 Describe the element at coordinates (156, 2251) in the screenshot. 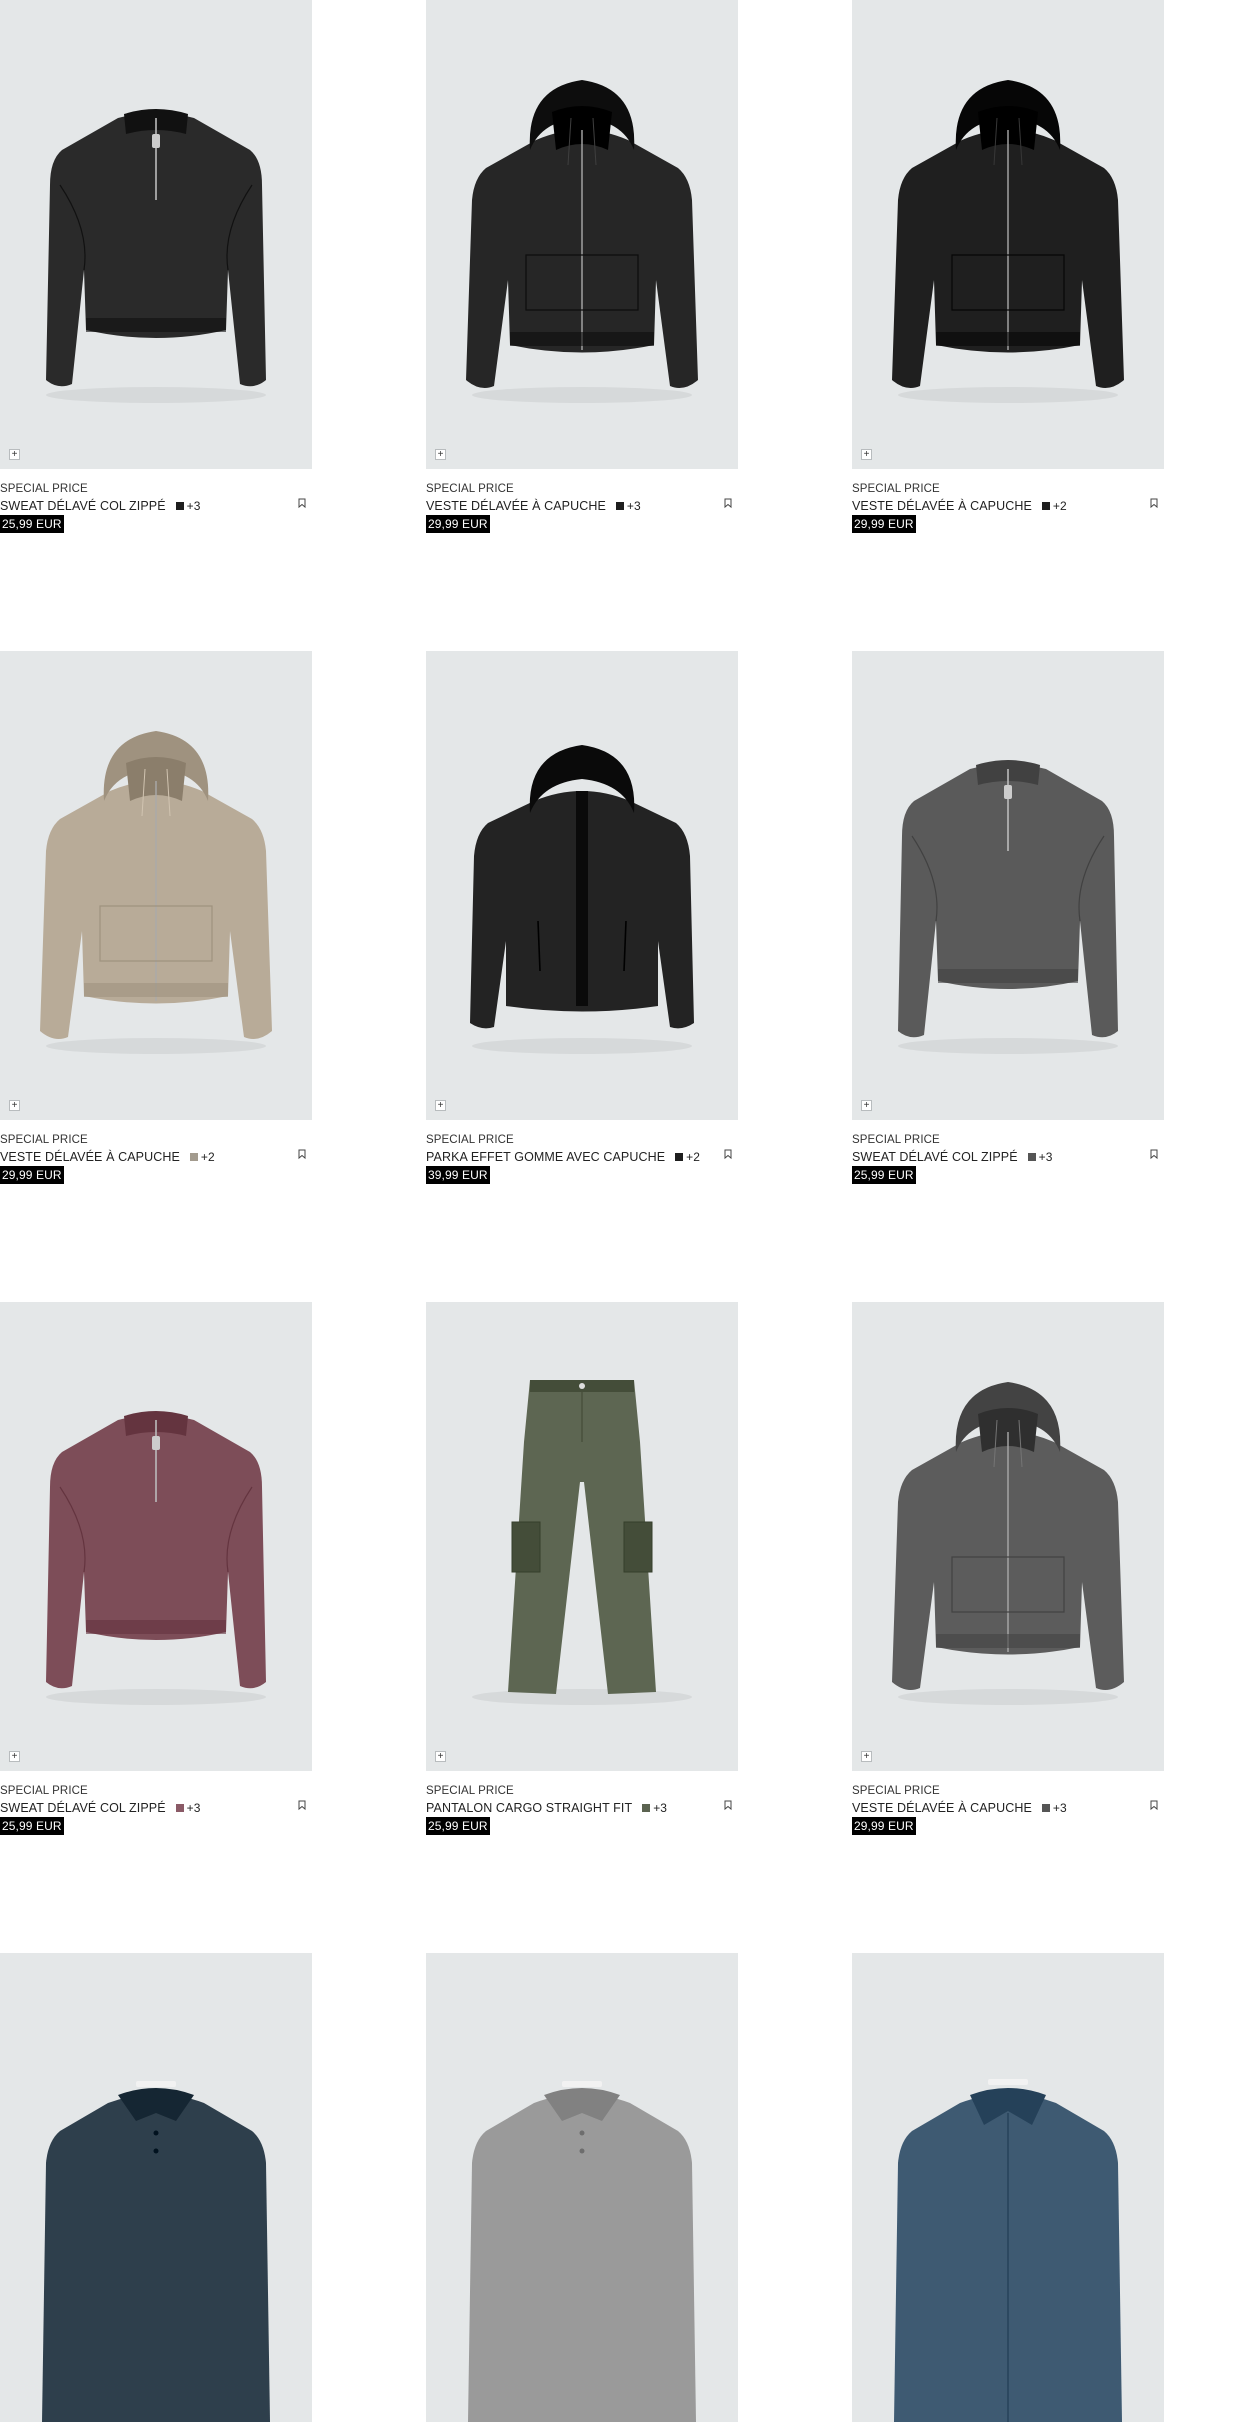

I see `polo-garment` at that location.